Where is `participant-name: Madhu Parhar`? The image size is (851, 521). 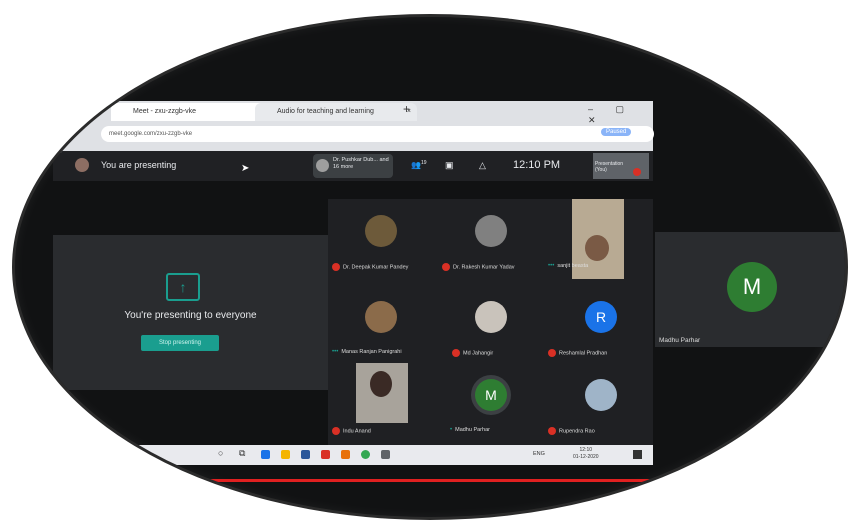 participant-name: Madhu Parhar is located at coordinates (680, 340).